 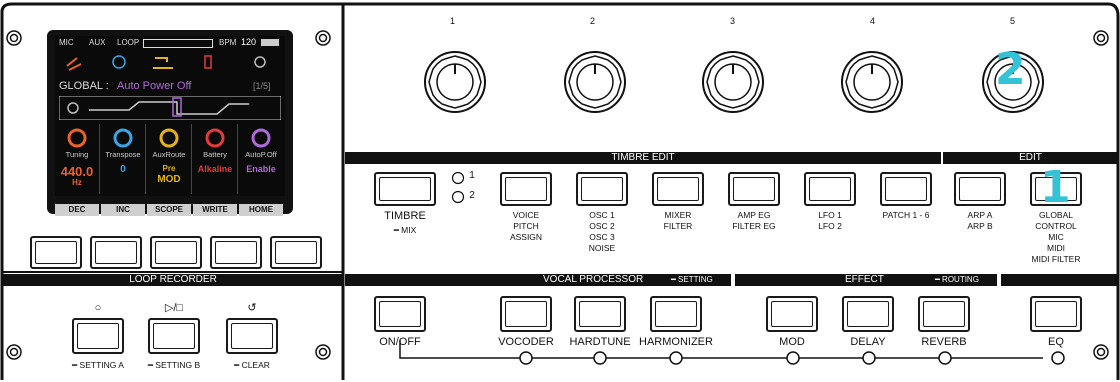 I want to click on amp-eg-label: AMP EG FILTER EG, so click(x=754, y=220).